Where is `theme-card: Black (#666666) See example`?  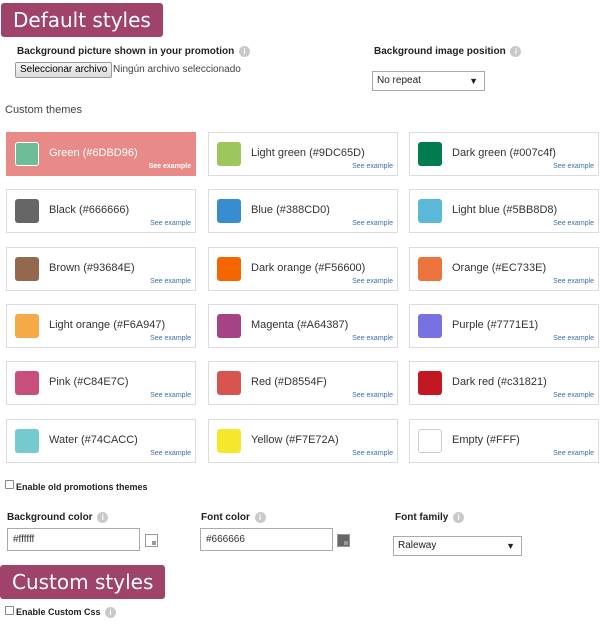 theme-card: Black (#666666) See example is located at coordinates (101, 211).